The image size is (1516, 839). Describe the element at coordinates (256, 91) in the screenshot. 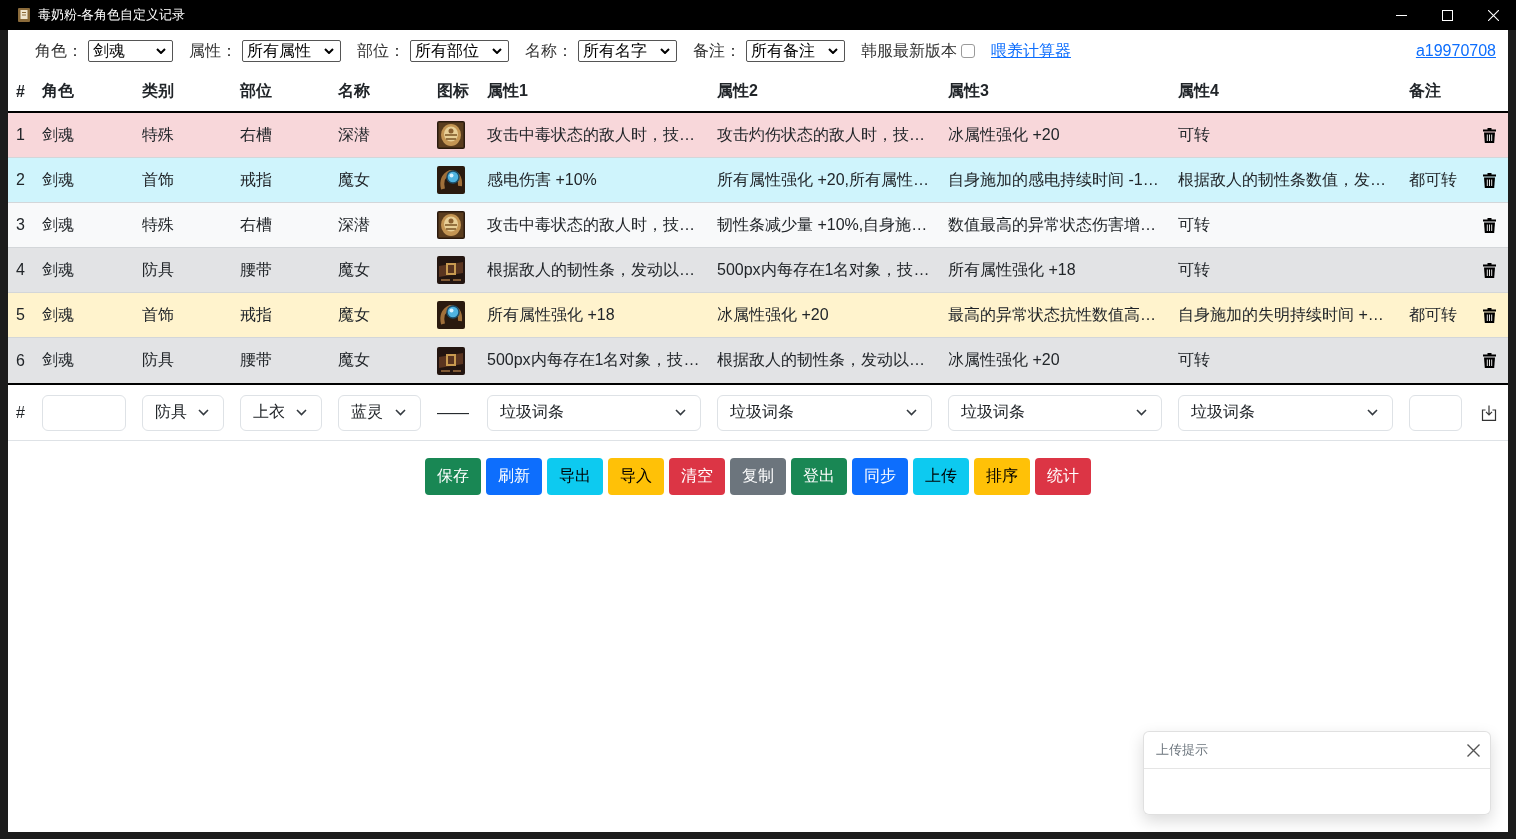

I see `column-header: 部位` at that location.